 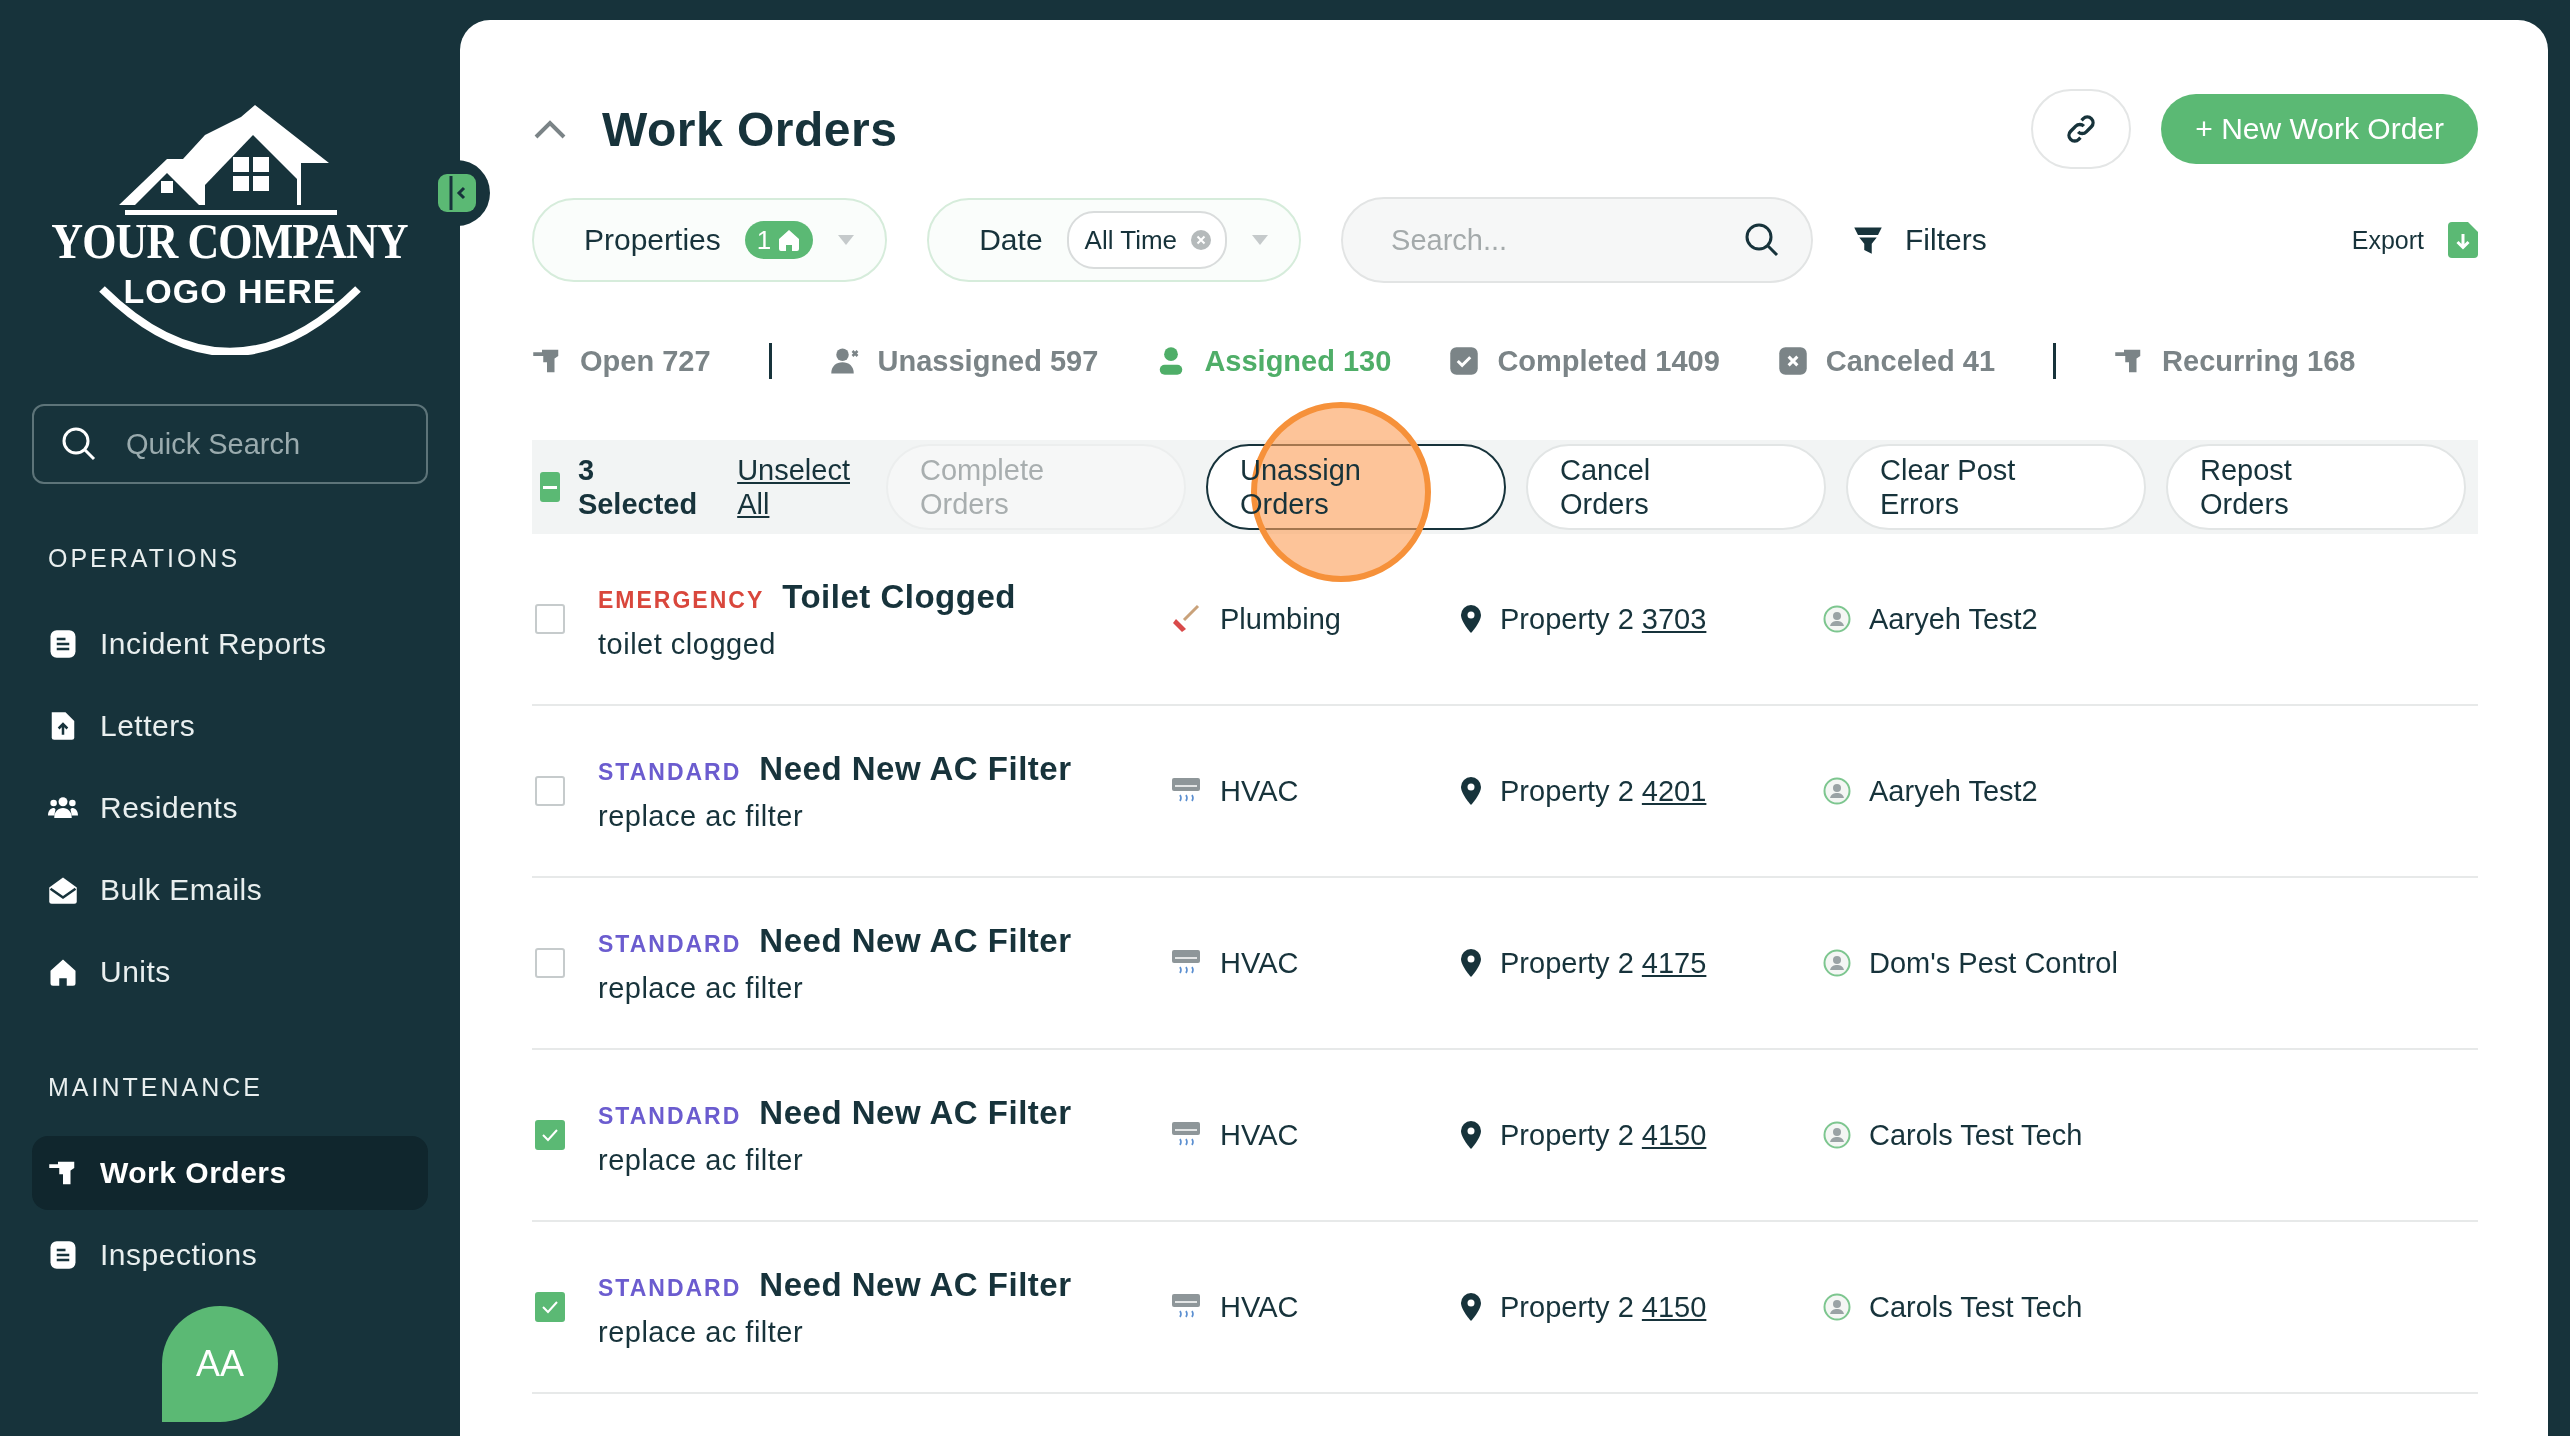 What do you see at coordinates (1996, 487) in the screenshot?
I see `bulk-action-button: Clear Post Errors` at bounding box center [1996, 487].